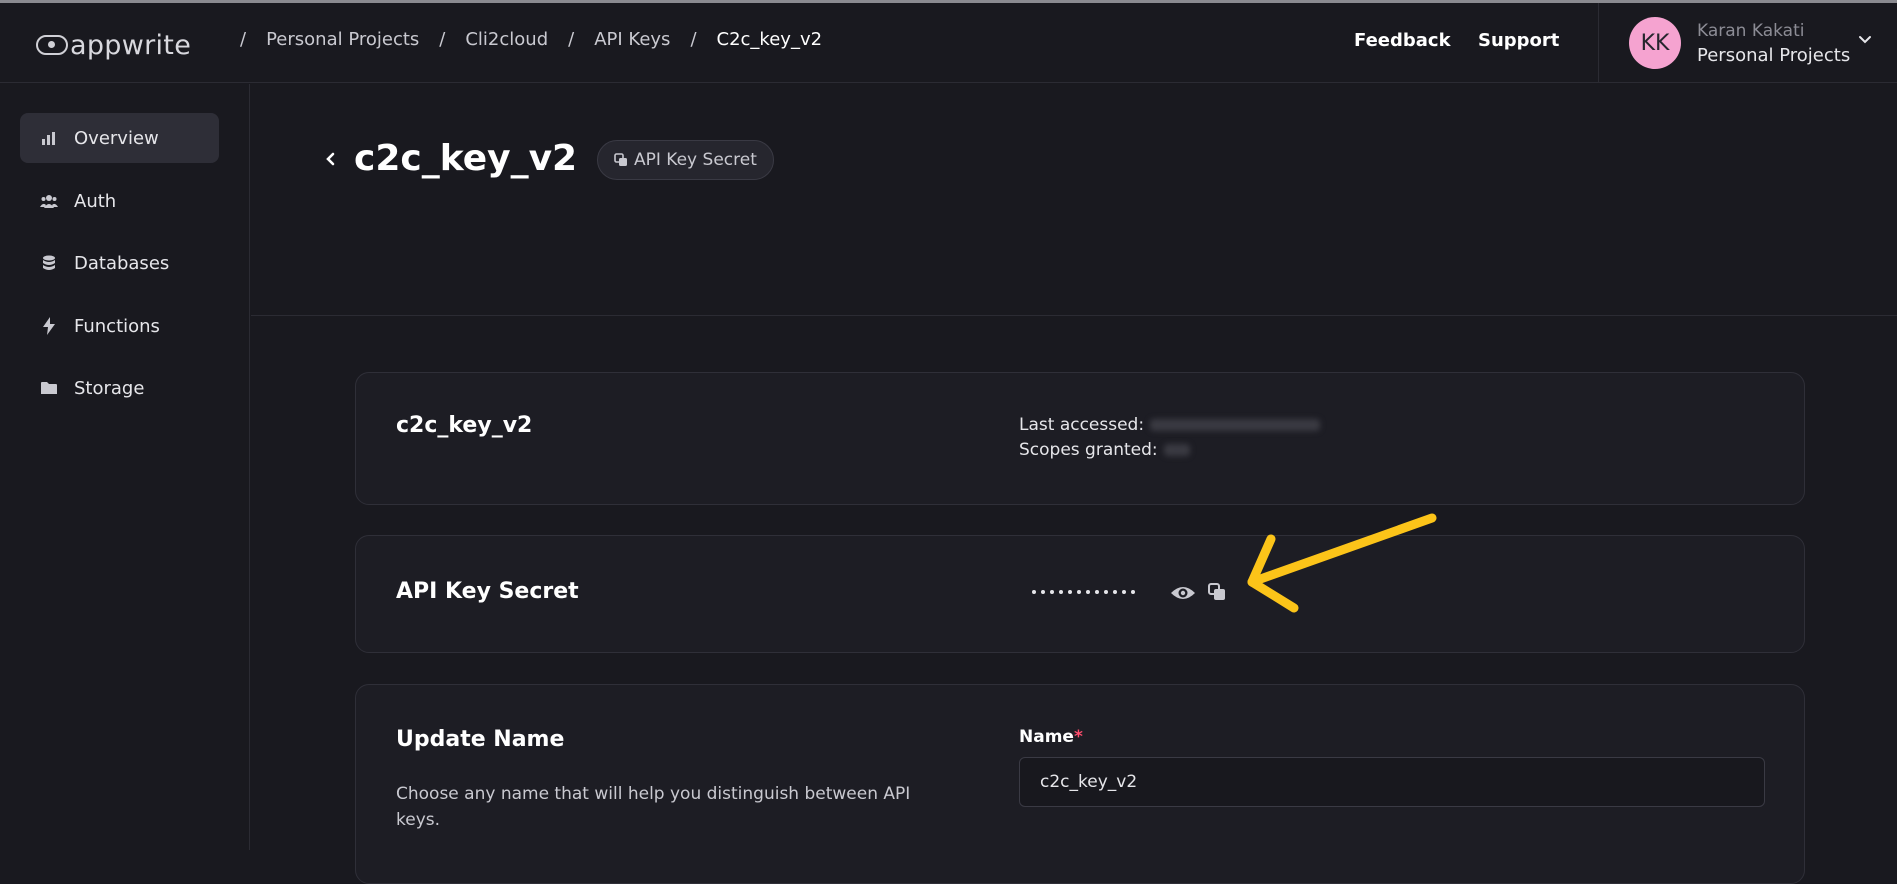 This screenshot has width=1897, height=884. Describe the element at coordinates (1088, 450) in the screenshot. I see `scopes-granted-label: Scopes granted:` at that location.